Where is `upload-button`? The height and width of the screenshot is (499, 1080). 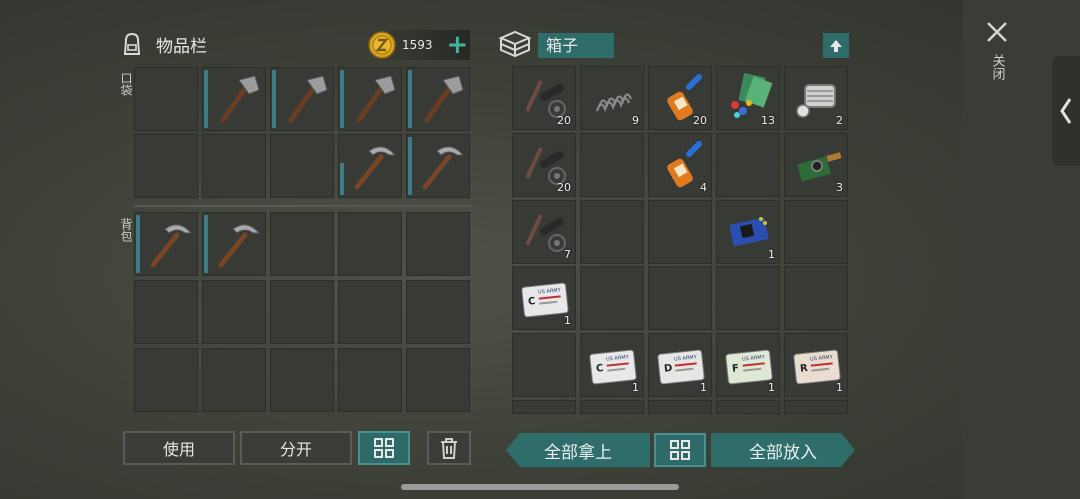 upload-button is located at coordinates (836, 45).